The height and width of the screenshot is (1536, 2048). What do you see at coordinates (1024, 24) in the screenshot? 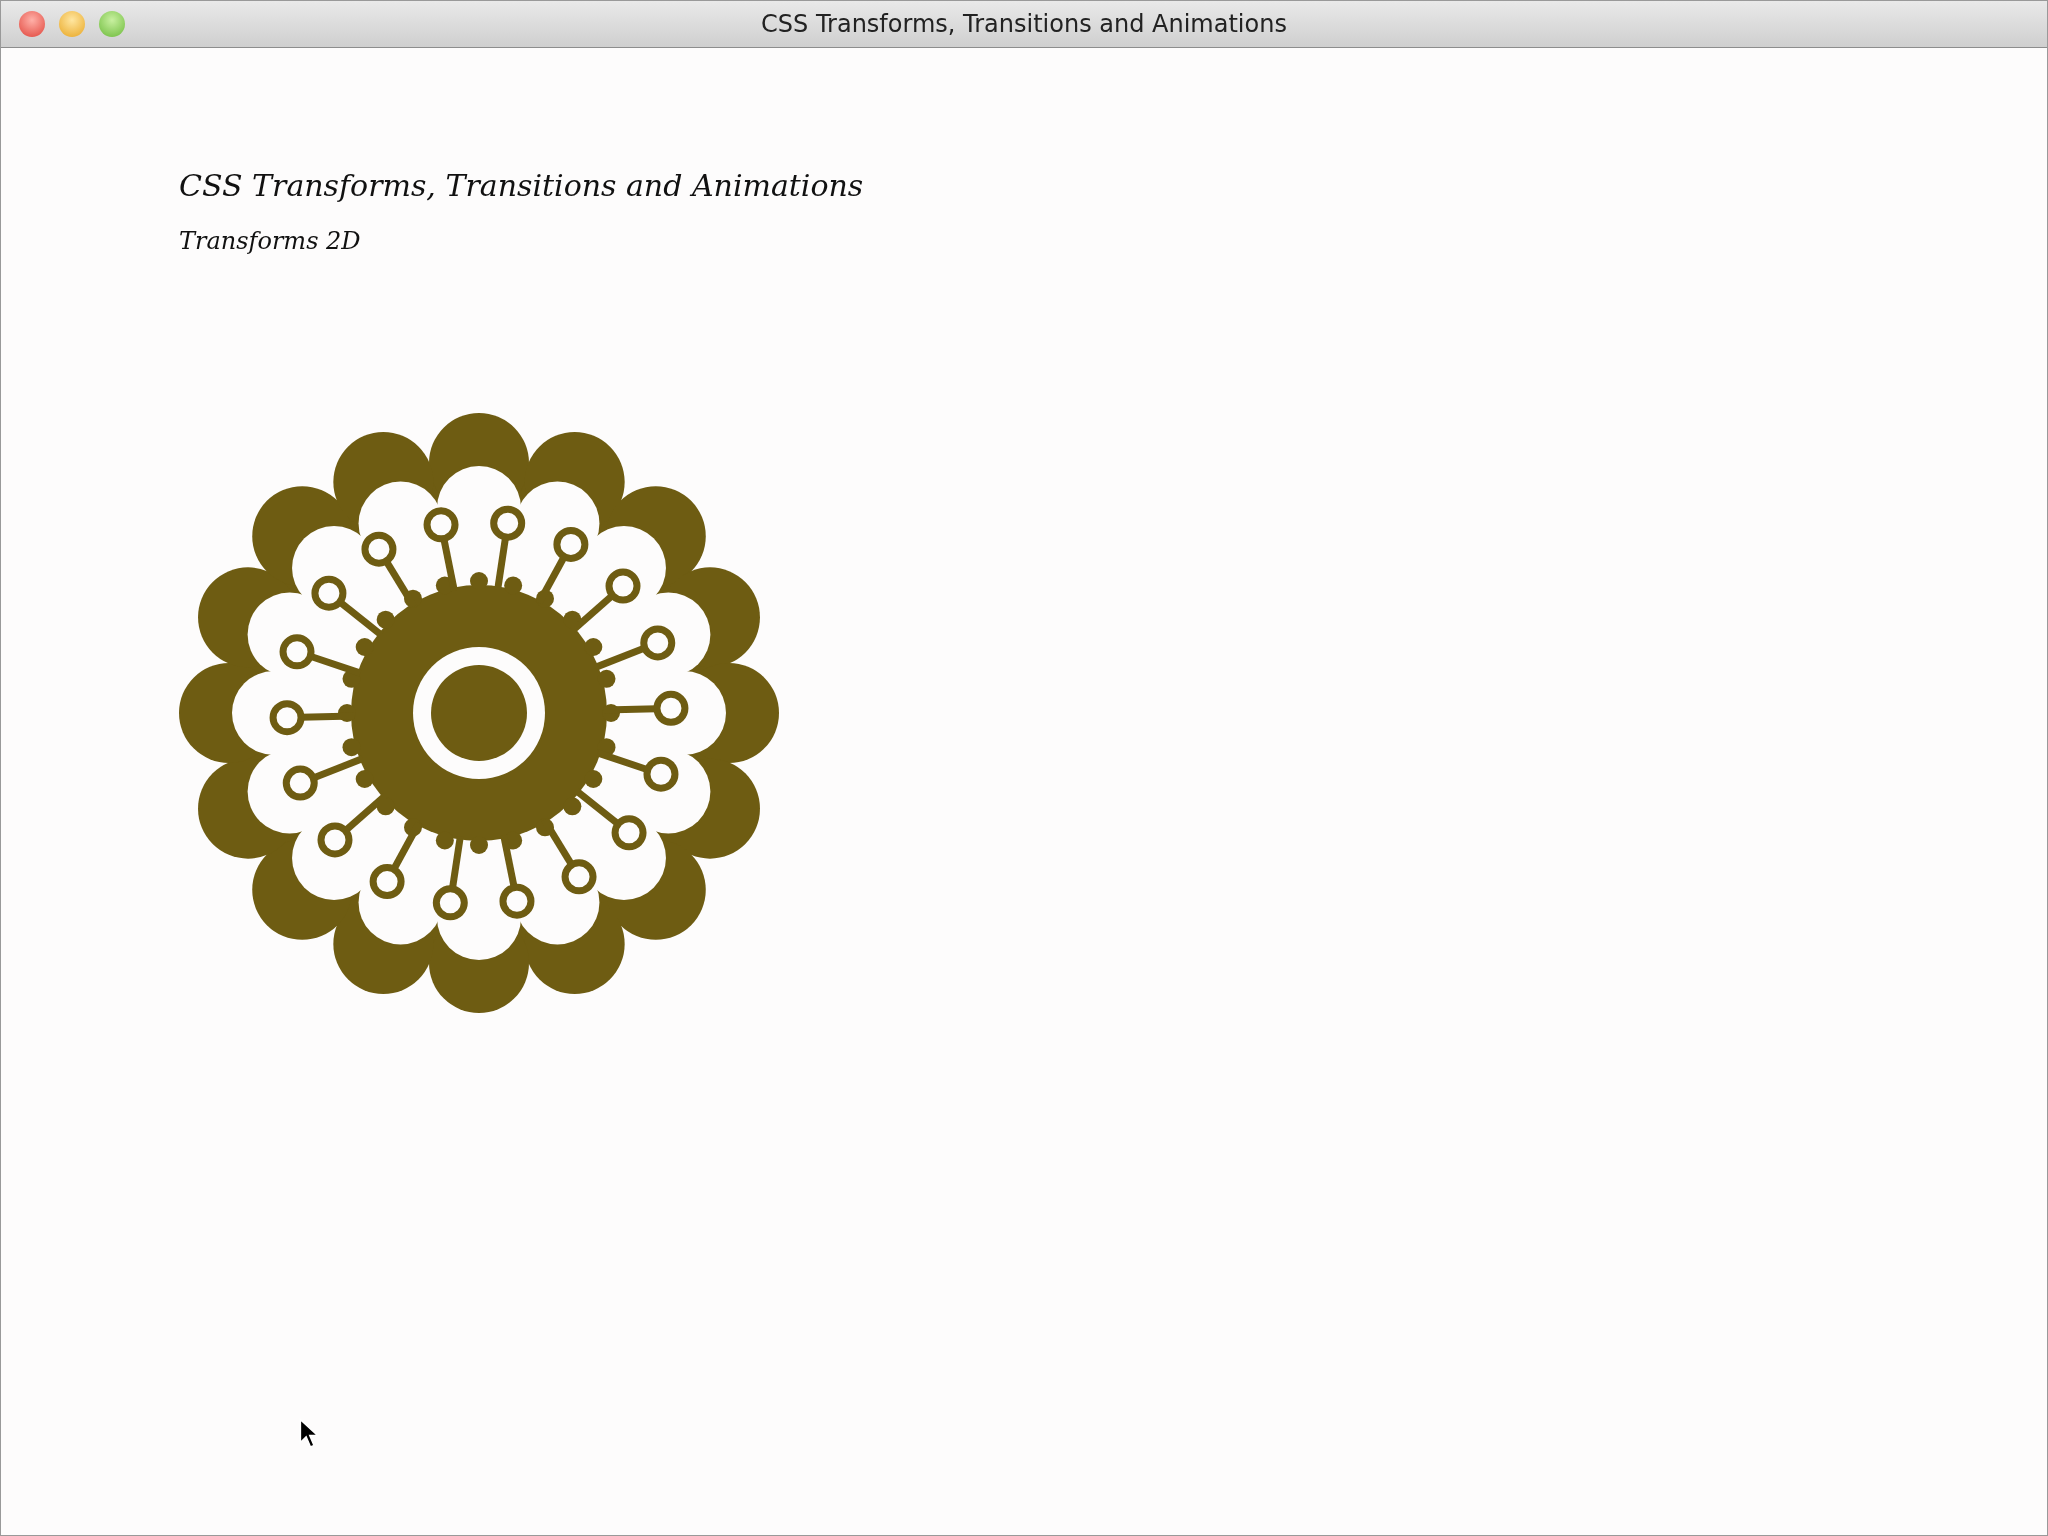
I see `window-title: CSS Transforms, Transitions and Animations` at bounding box center [1024, 24].